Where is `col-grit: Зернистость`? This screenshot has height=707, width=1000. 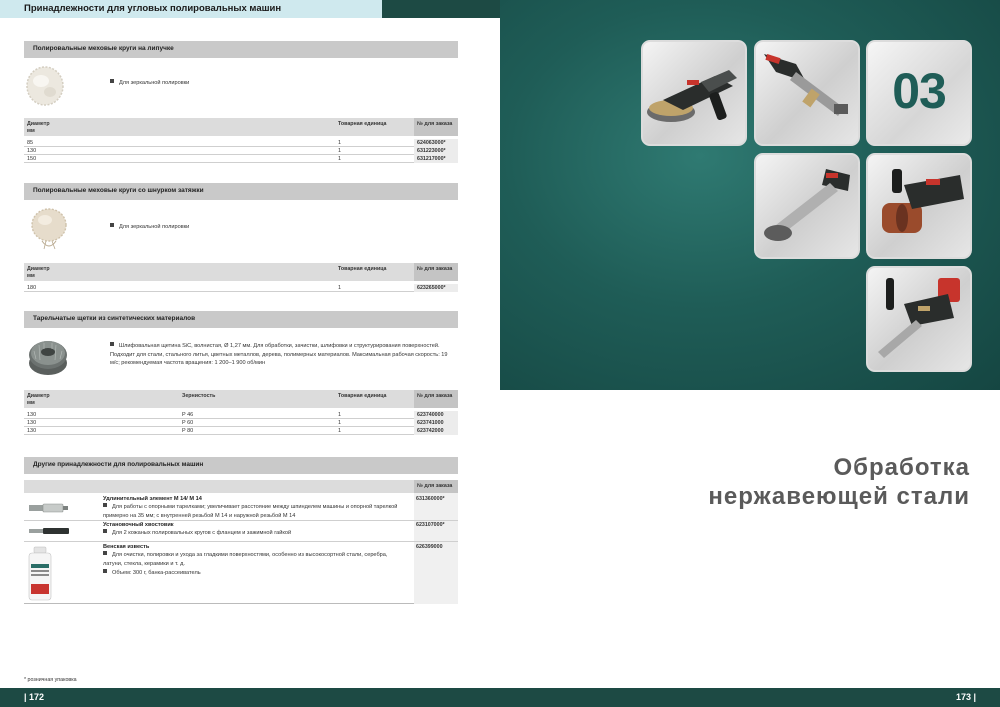
col-grit: Зернистость is located at coordinates (199, 396).